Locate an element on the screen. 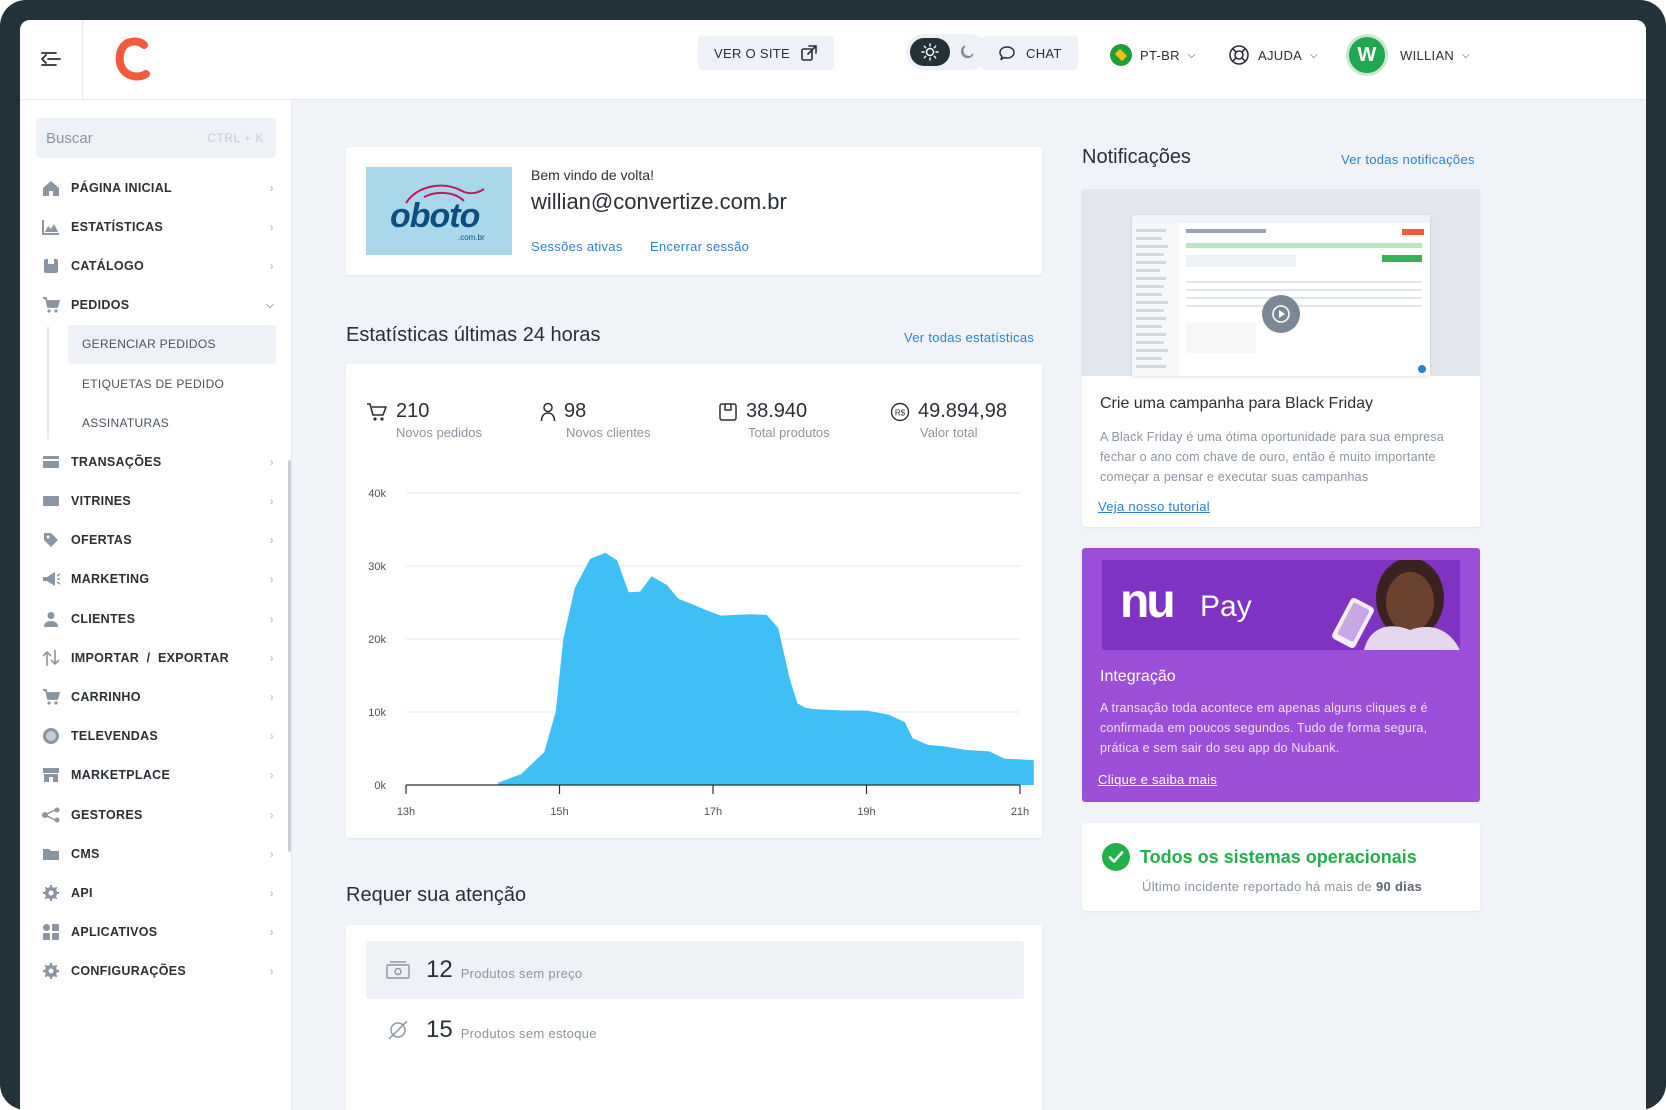  sidebar-item-estatisticas: ESTATÍSTICAS › is located at coordinates (156, 226).